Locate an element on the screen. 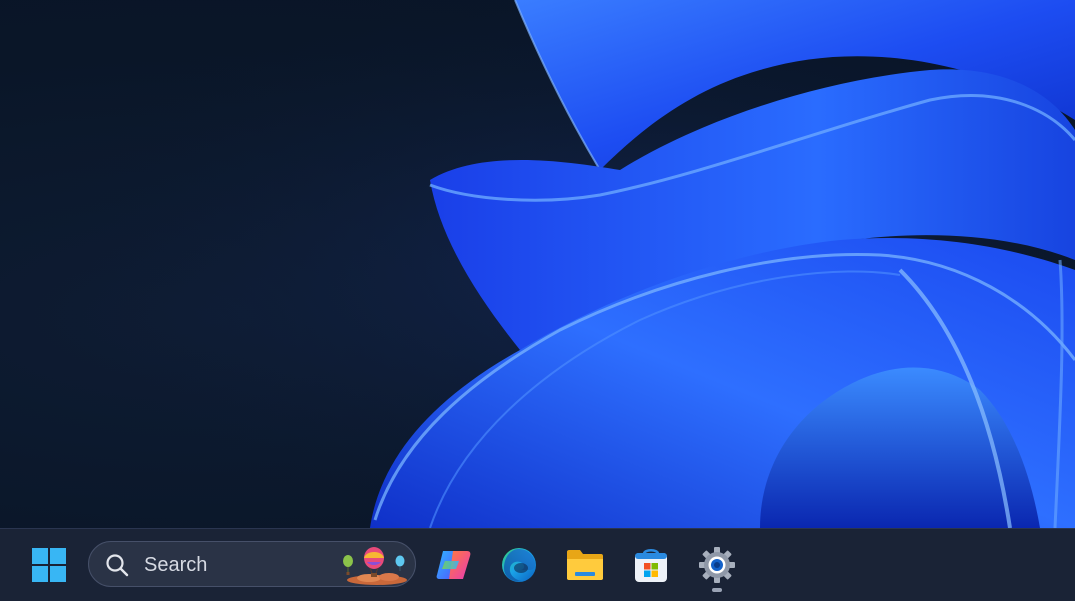  file-explorer-button is located at coordinates (585, 565).